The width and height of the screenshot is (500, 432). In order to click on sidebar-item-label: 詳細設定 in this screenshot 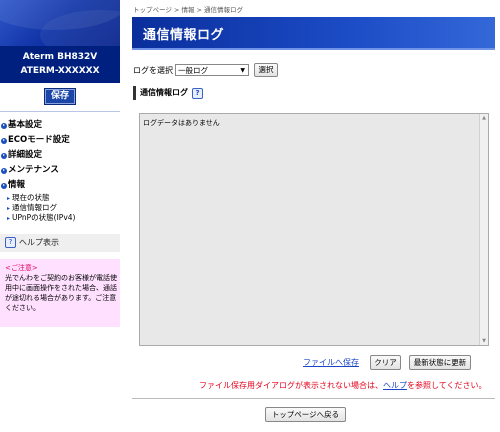, I will do `click(25, 155)`.